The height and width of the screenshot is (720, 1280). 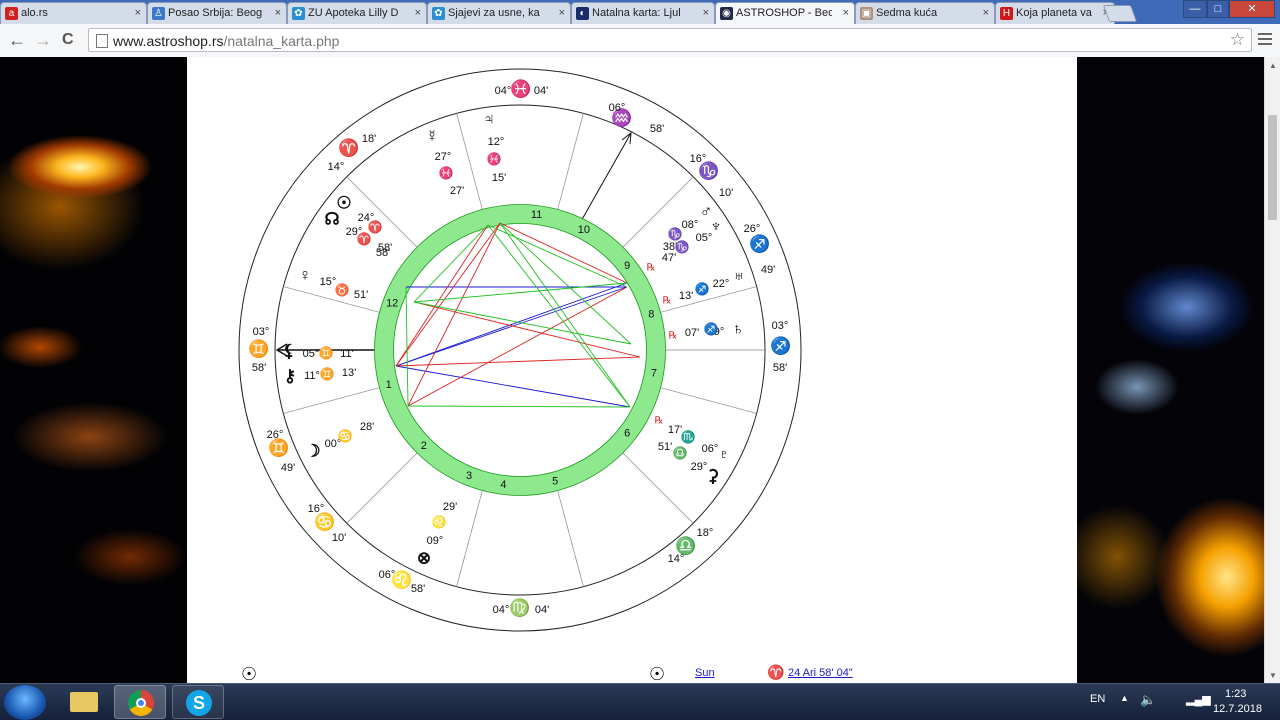 What do you see at coordinates (226, 41) in the screenshot?
I see `url-text: www.astroshop.rs/natalna_karta.php` at bounding box center [226, 41].